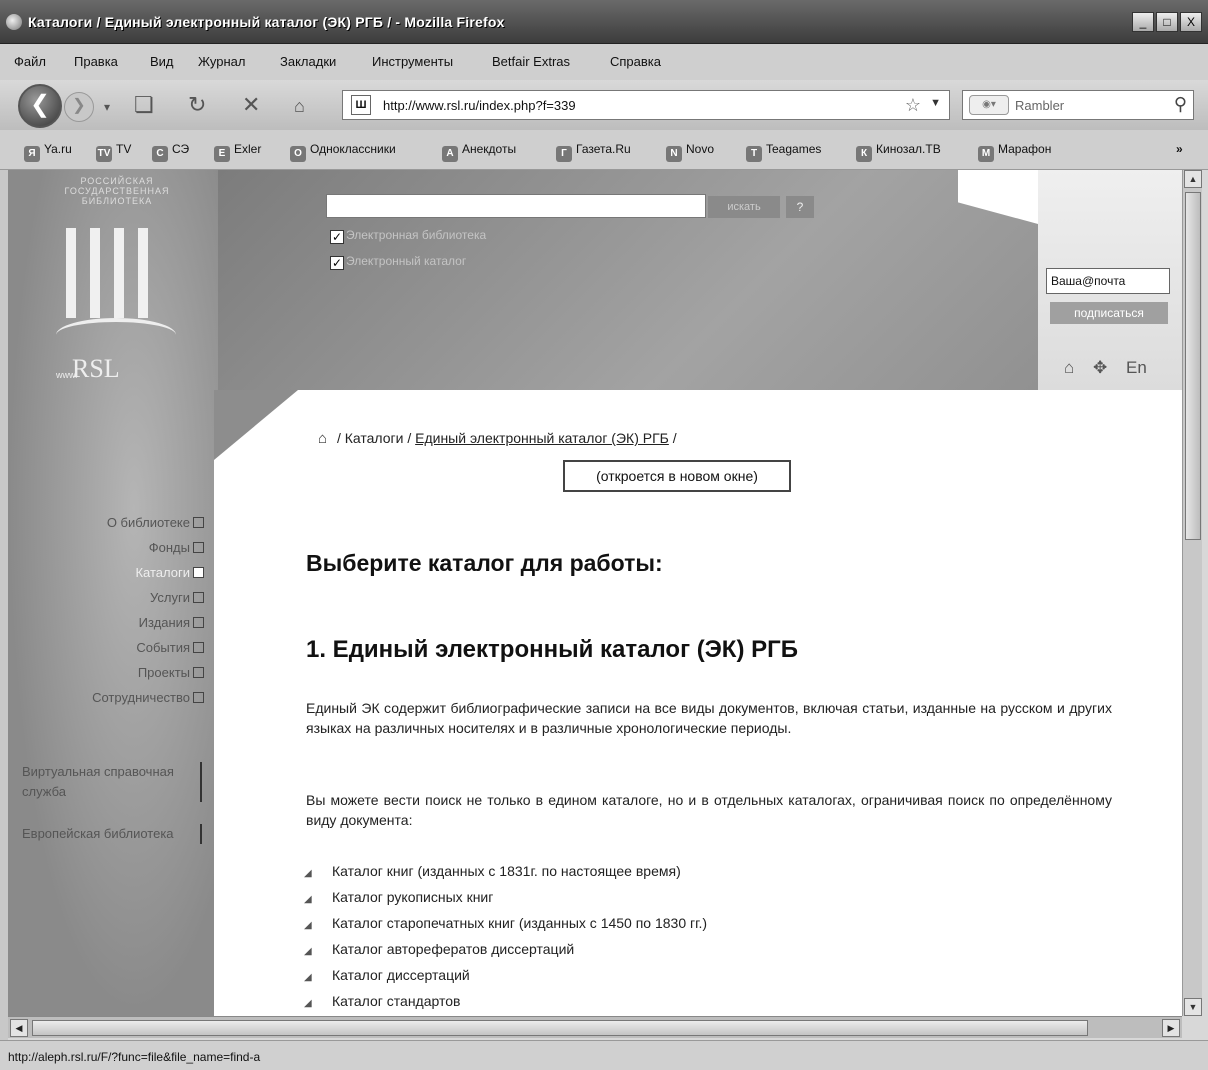 The width and height of the screenshot is (1208, 1070). I want to click on nav-item-funds: Фонды, so click(106, 547).